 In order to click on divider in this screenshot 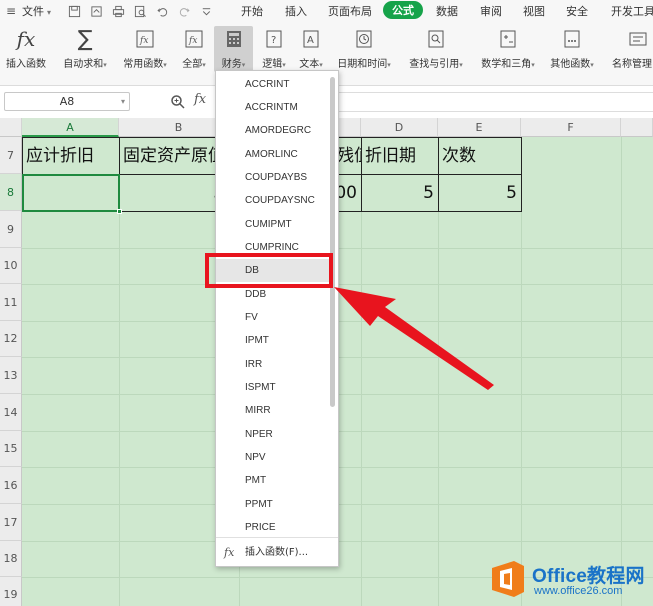, I will do `click(277, 537)`.